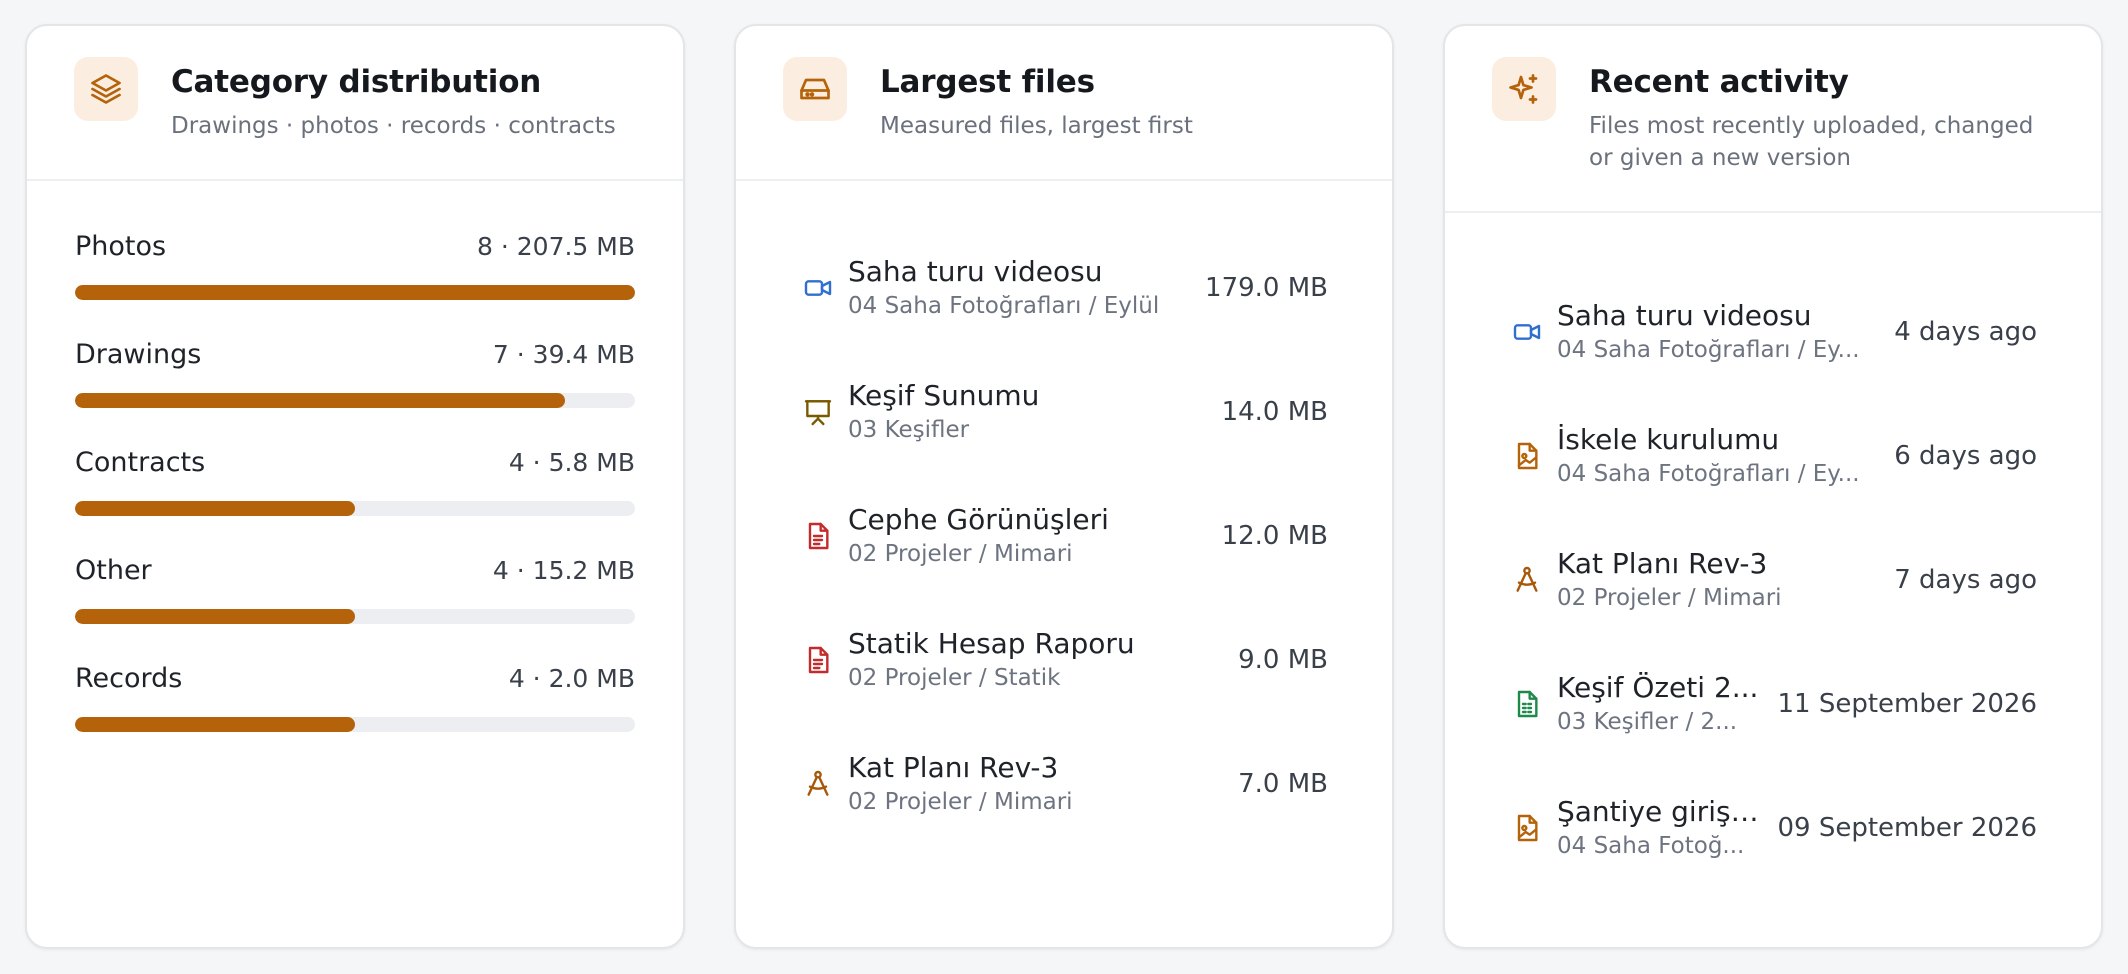  Describe the element at coordinates (113, 570) in the screenshot. I see `category-label: Other` at that location.